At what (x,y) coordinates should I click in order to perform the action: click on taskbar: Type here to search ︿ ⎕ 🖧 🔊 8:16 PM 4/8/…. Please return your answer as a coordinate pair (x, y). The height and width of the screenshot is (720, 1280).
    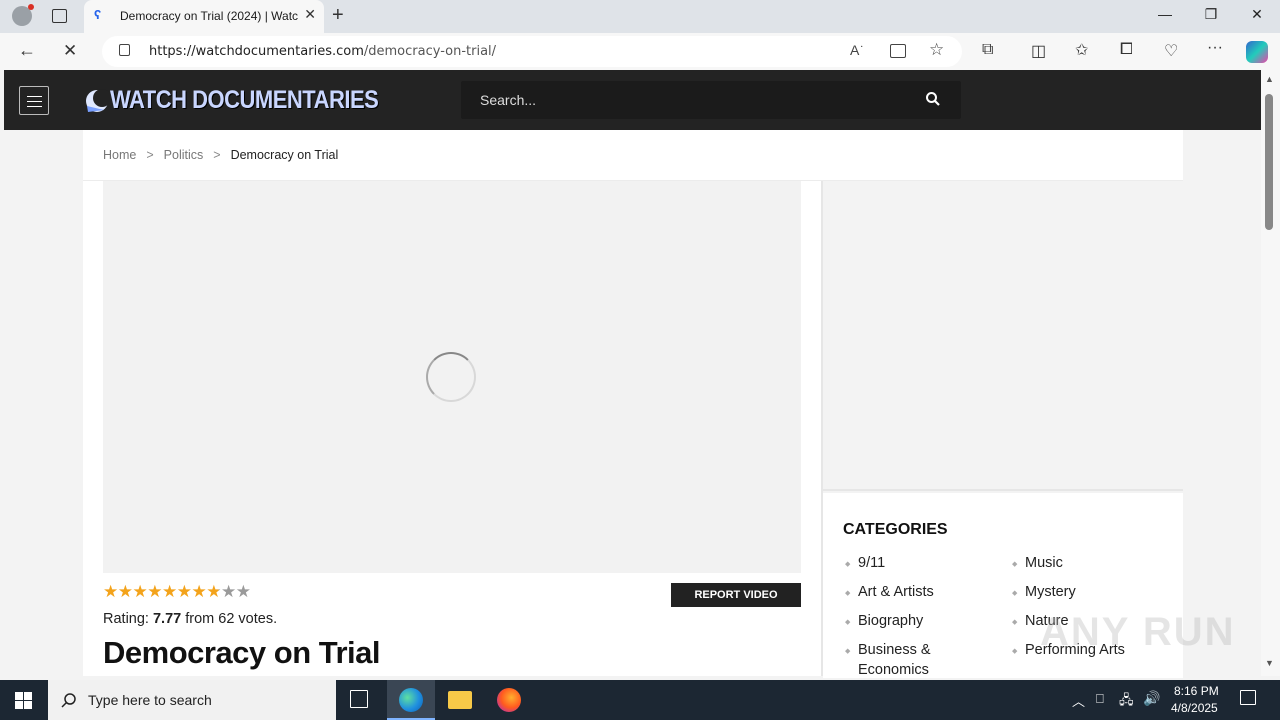
    Looking at the image, I should click on (640, 700).